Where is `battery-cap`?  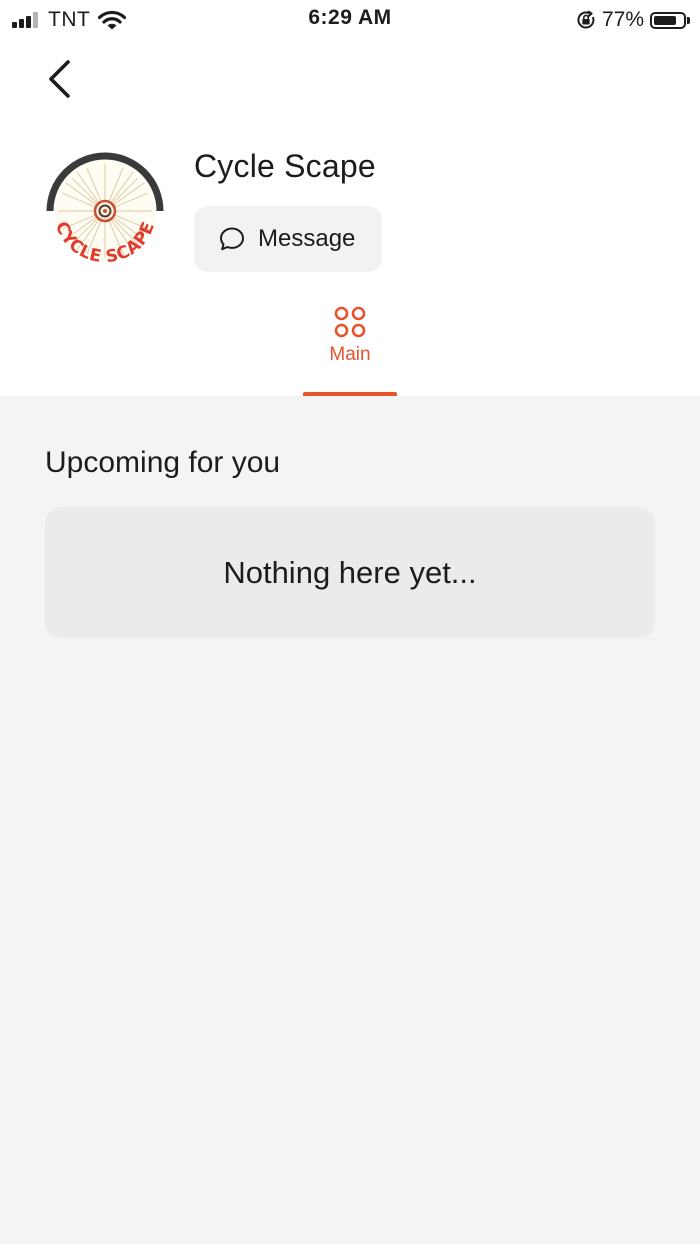
battery-cap is located at coordinates (688, 20).